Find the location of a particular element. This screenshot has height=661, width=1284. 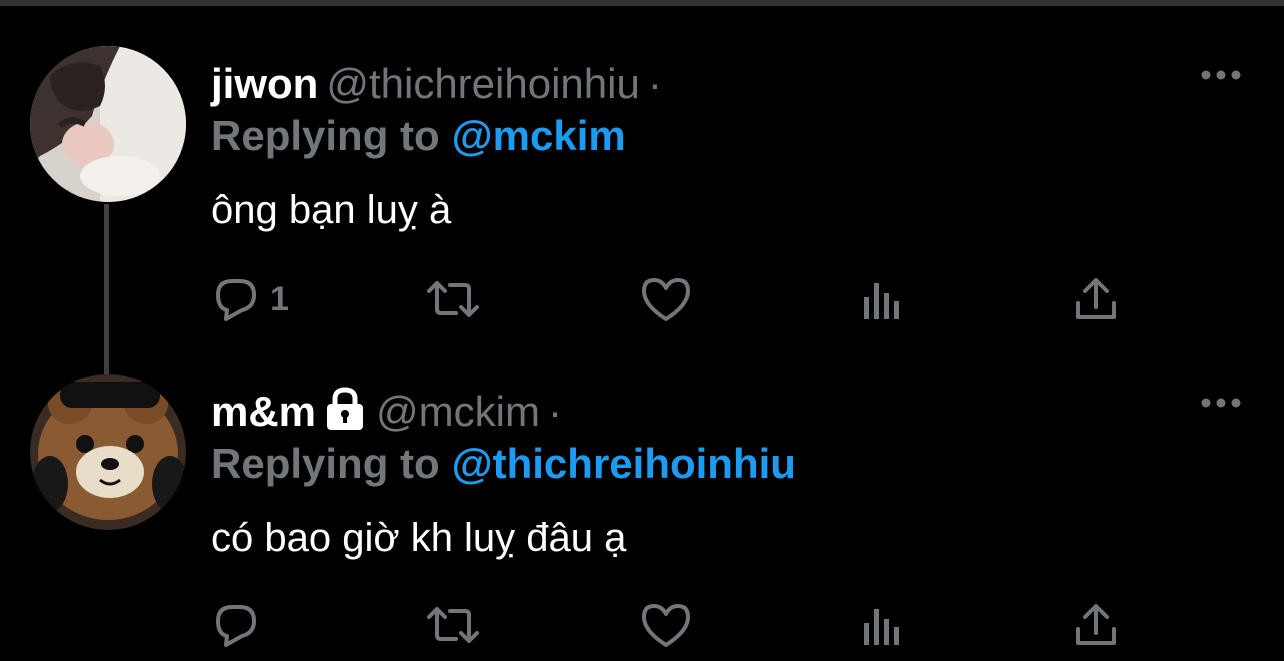

replying-to: Replying to @mckim is located at coordinates (418, 136).